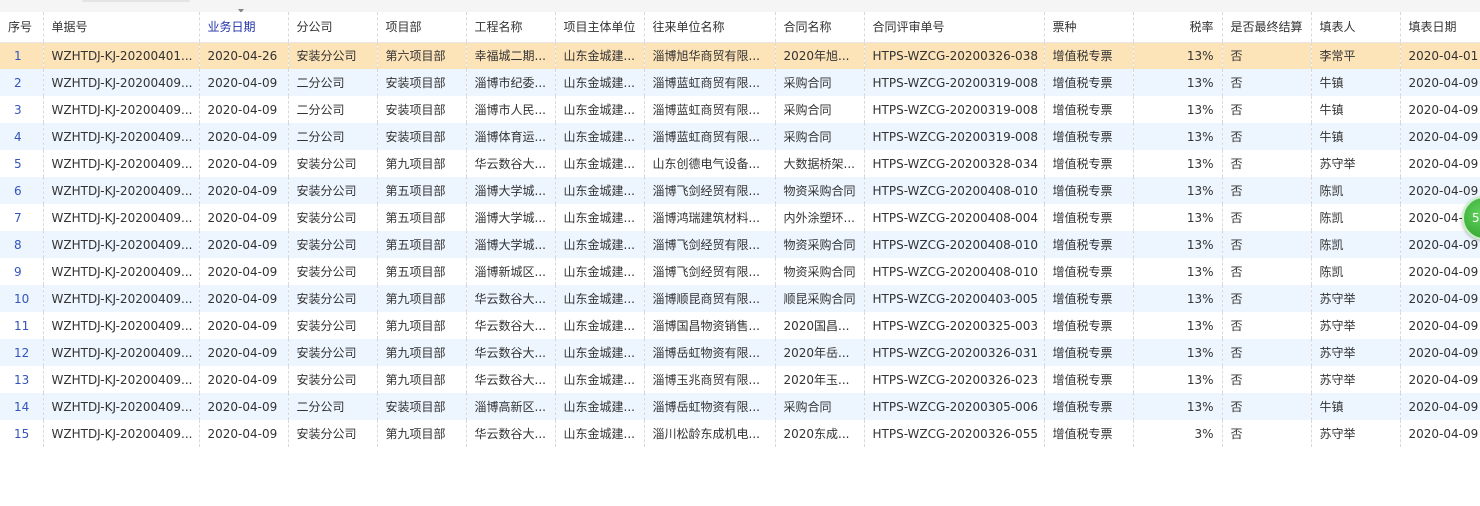 The width and height of the screenshot is (1480, 506). I want to click on column-header-business-date: 业务日期, so click(244, 27).